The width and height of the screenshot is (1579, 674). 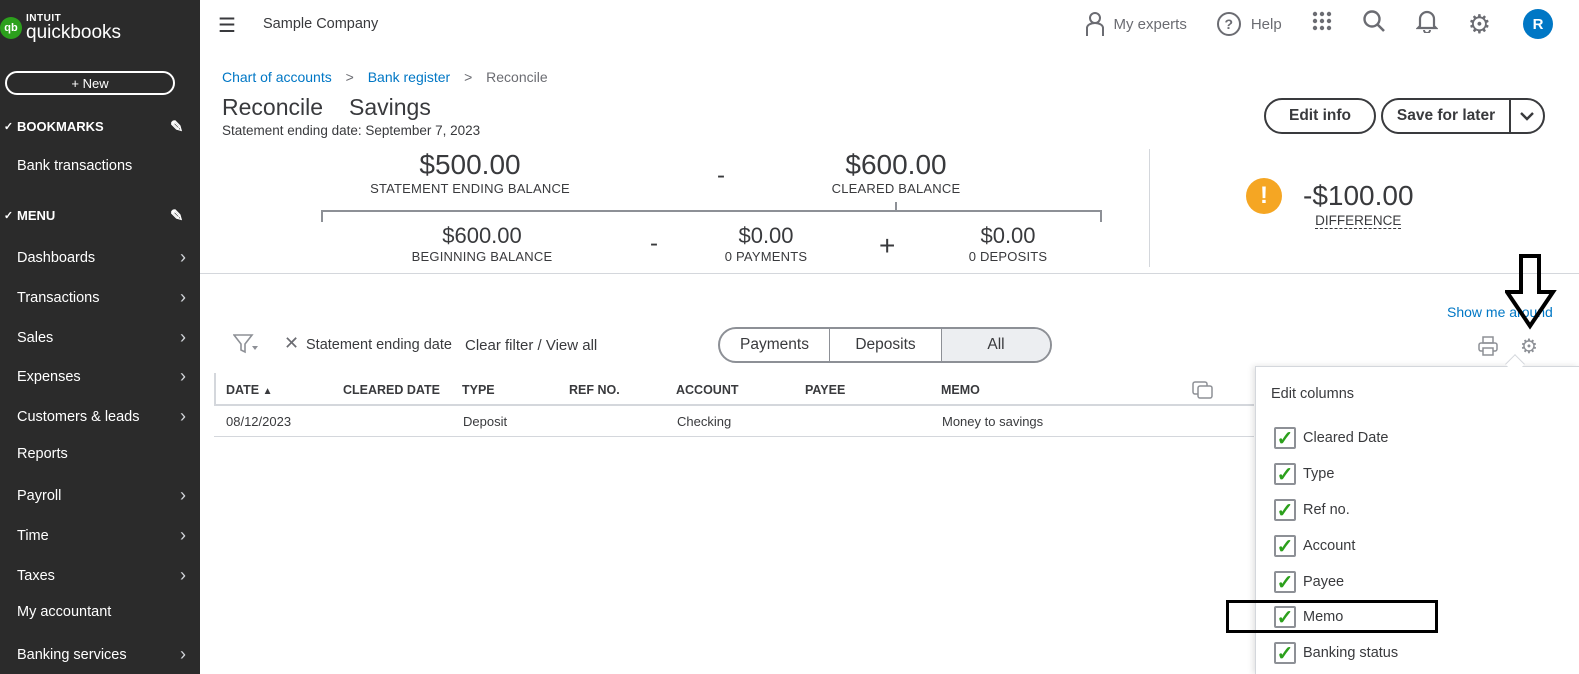 What do you see at coordinates (11, 28) in the screenshot?
I see `qb-logo-icon: qb` at bounding box center [11, 28].